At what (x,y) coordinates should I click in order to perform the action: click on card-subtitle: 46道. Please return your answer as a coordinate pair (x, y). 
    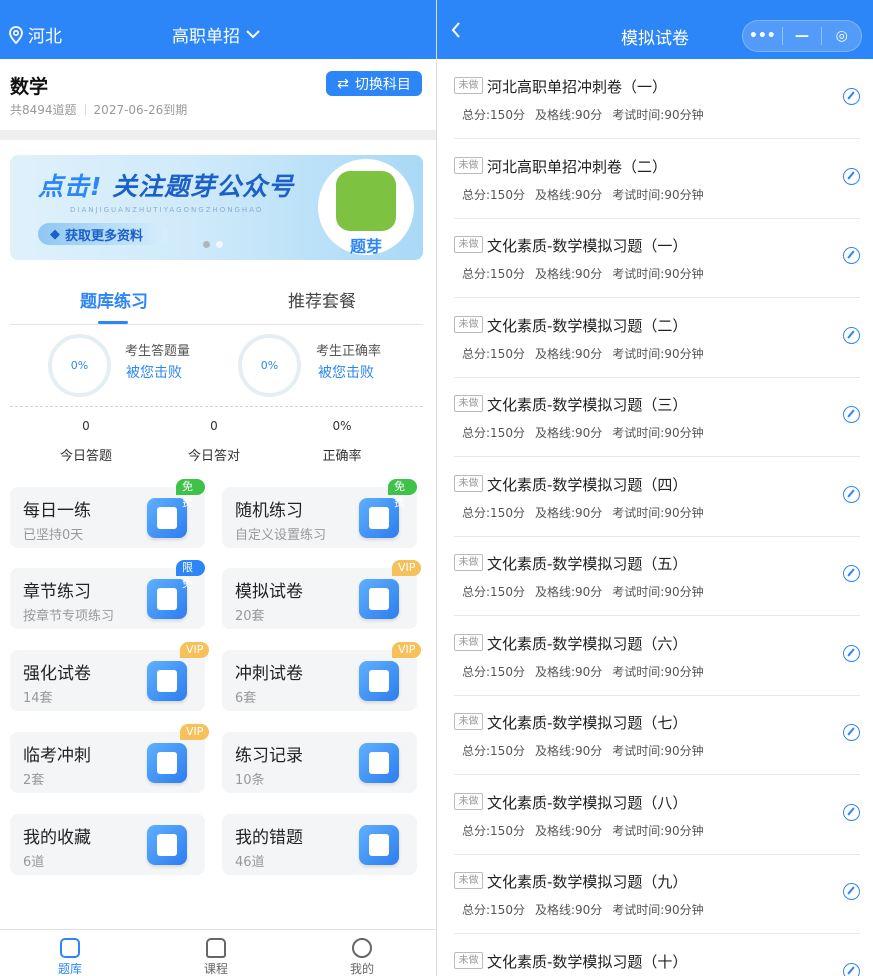
    Looking at the image, I should click on (250, 862).